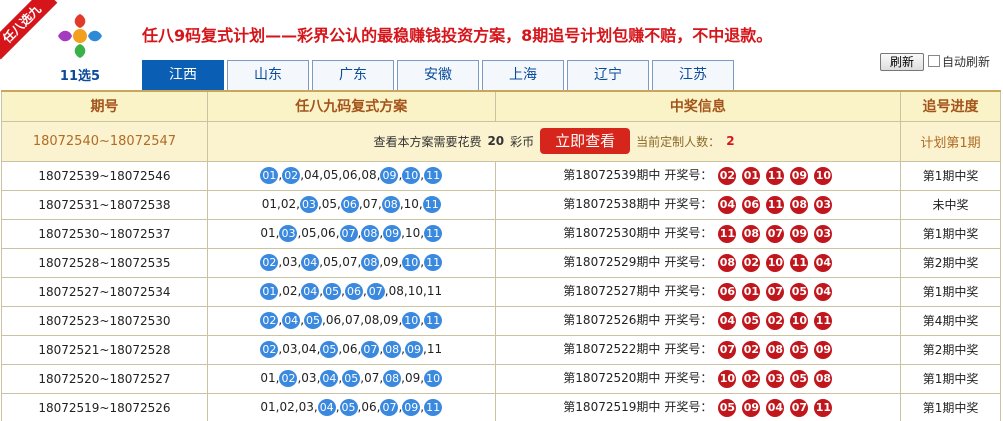 Image resolution: width=1003 pixels, height=421 pixels. Describe the element at coordinates (457, 35) in the screenshot. I see `page-headline: 任八9码复式计划——彩界公认的最稳赚钱投资方案，8期追号计划包赚不赔，不中退款。` at that location.